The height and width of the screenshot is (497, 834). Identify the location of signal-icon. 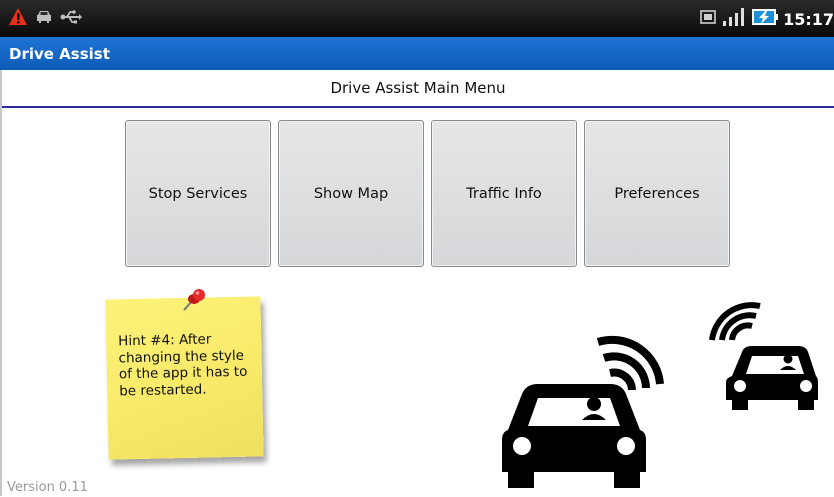
(734, 19).